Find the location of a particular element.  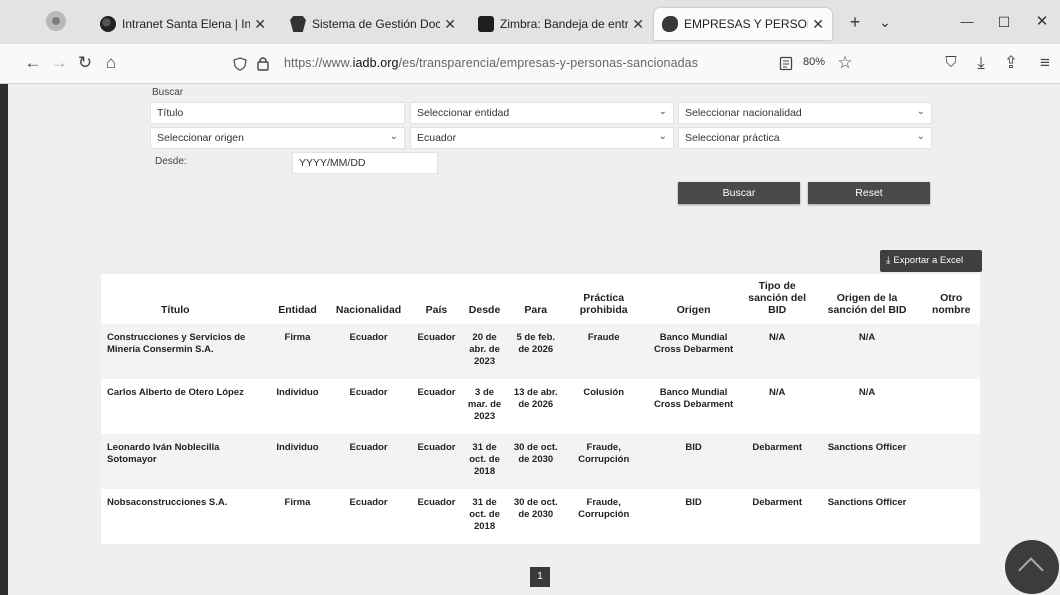

from-date-input: YYYY/MM/DD is located at coordinates (365, 163).